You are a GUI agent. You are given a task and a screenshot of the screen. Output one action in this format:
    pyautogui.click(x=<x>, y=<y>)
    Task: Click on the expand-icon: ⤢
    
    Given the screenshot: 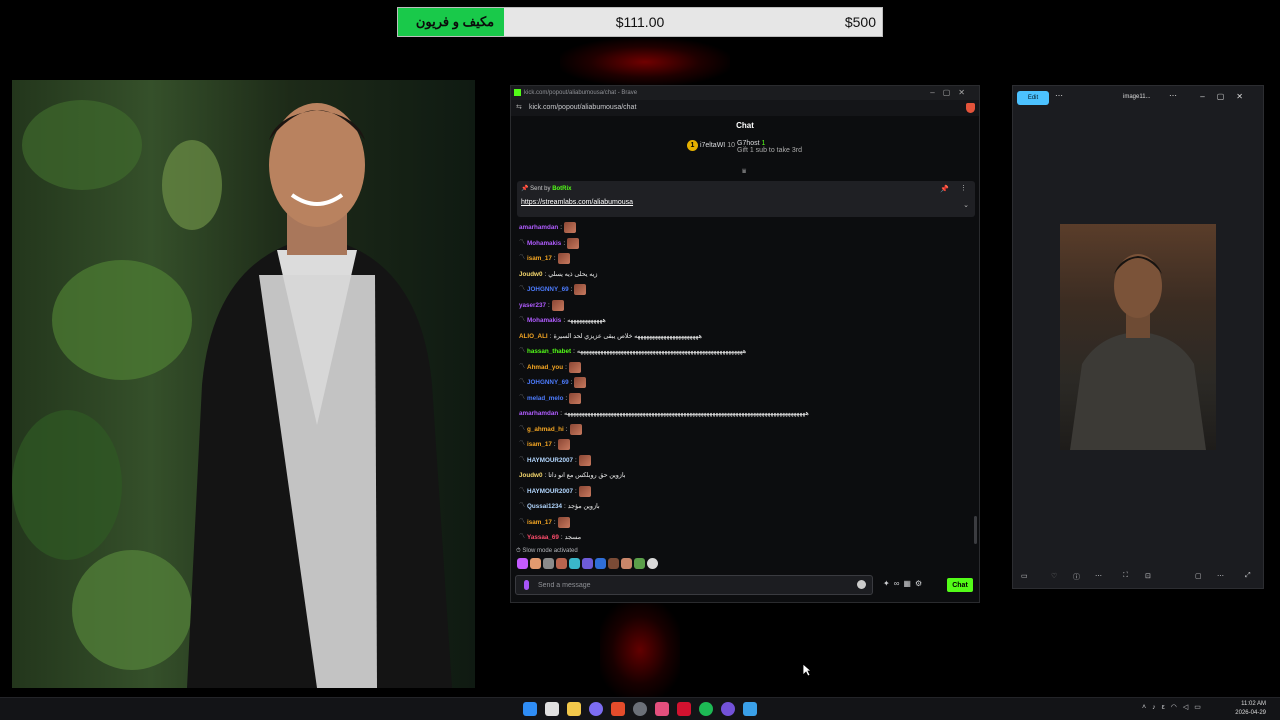 What is the action you would take?
    pyautogui.click(x=1248, y=576)
    